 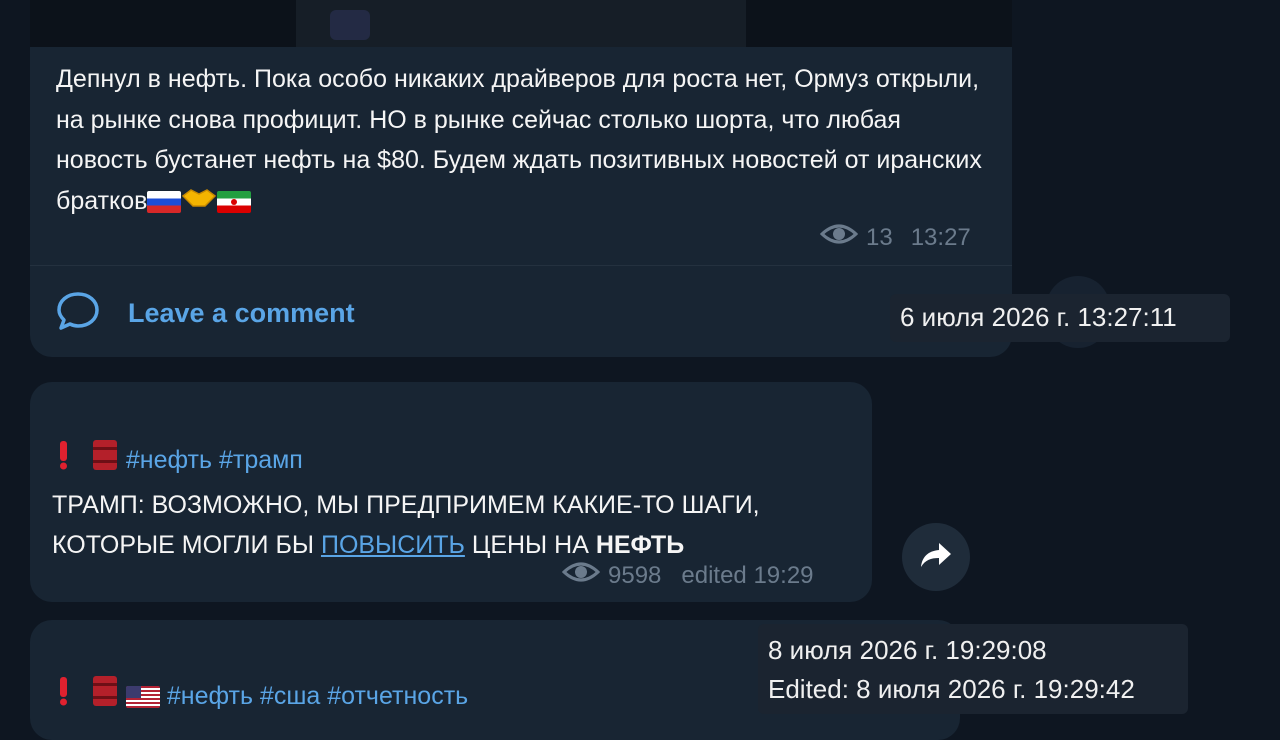 I want to click on flag-iran-icon, so click(x=234, y=201).